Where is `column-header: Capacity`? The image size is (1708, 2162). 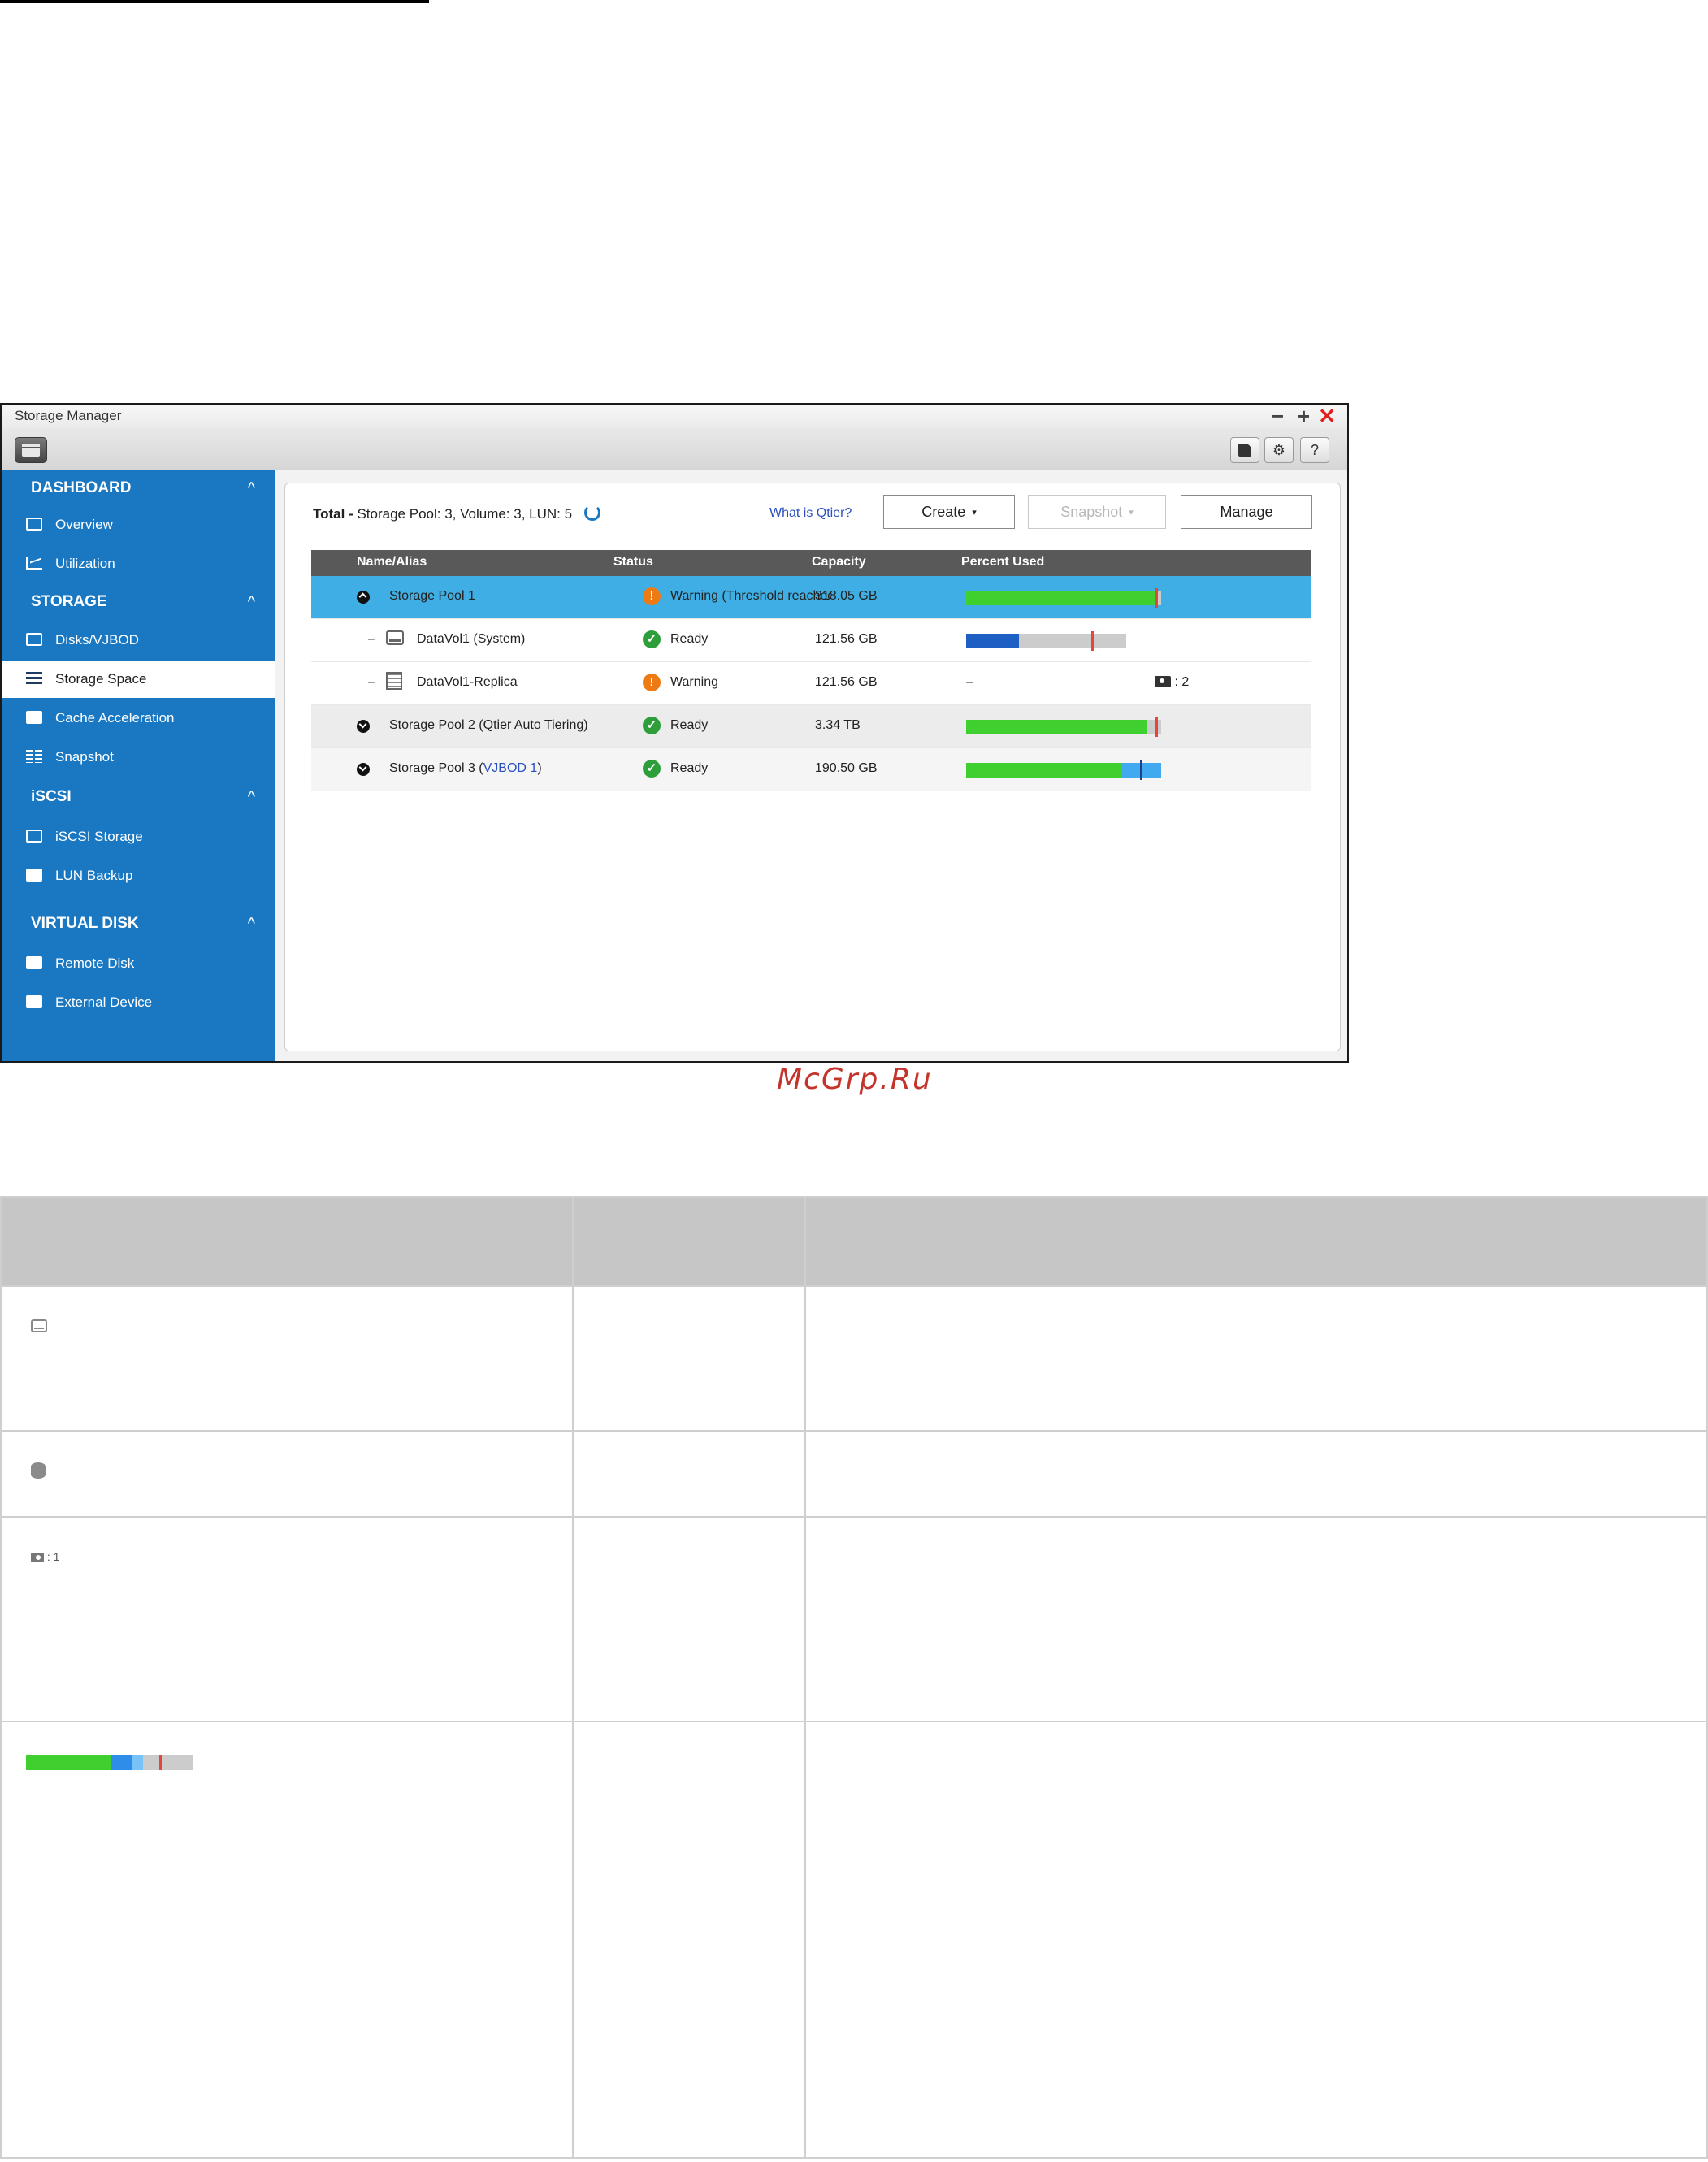 column-header: Capacity is located at coordinates (839, 562).